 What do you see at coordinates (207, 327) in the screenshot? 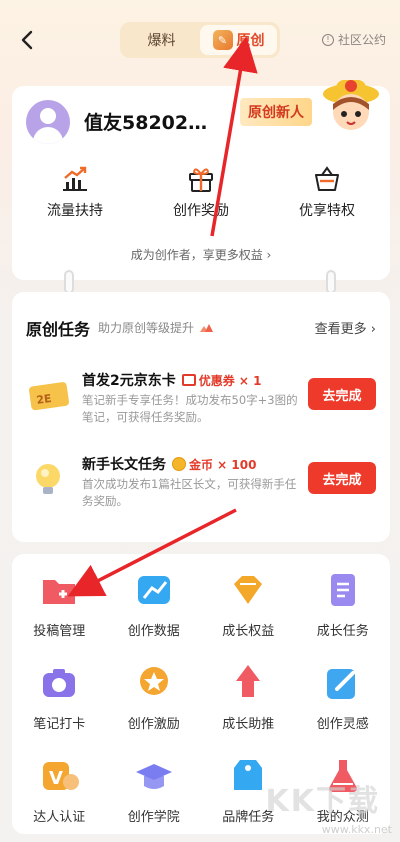
I see `level-up-icon` at bounding box center [207, 327].